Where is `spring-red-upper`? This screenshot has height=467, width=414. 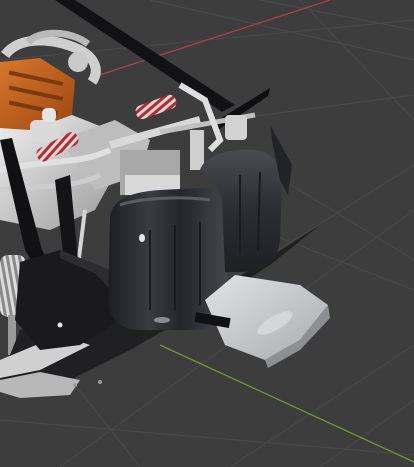 spring-red-upper is located at coordinates (156, 107).